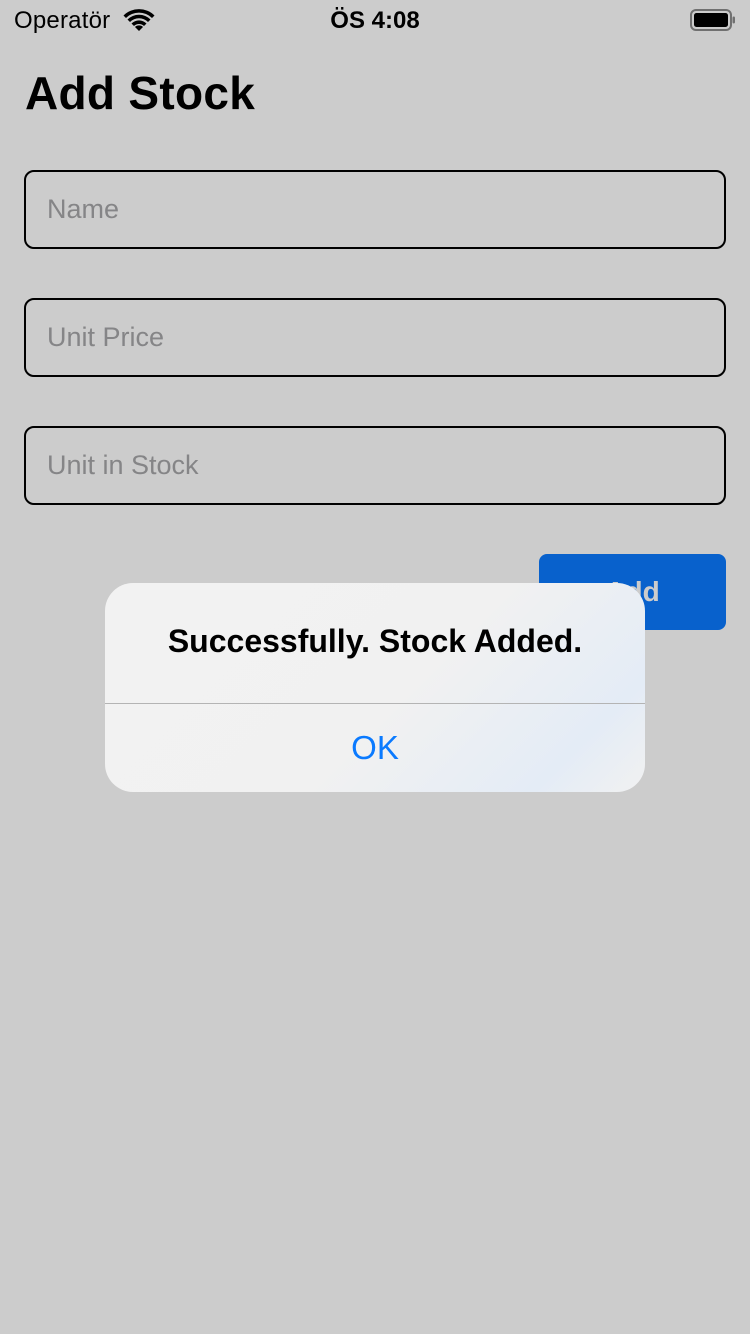 This screenshot has width=750, height=1334. What do you see at coordinates (375, 641) in the screenshot?
I see `alert-message: Successfully. Stock Added.` at bounding box center [375, 641].